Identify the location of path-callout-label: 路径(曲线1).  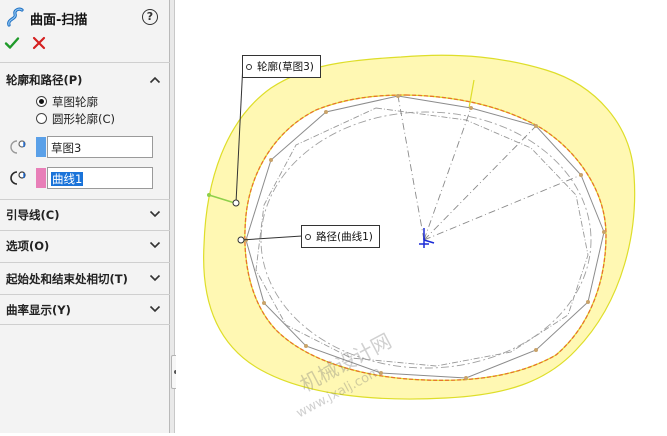
(344, 237).